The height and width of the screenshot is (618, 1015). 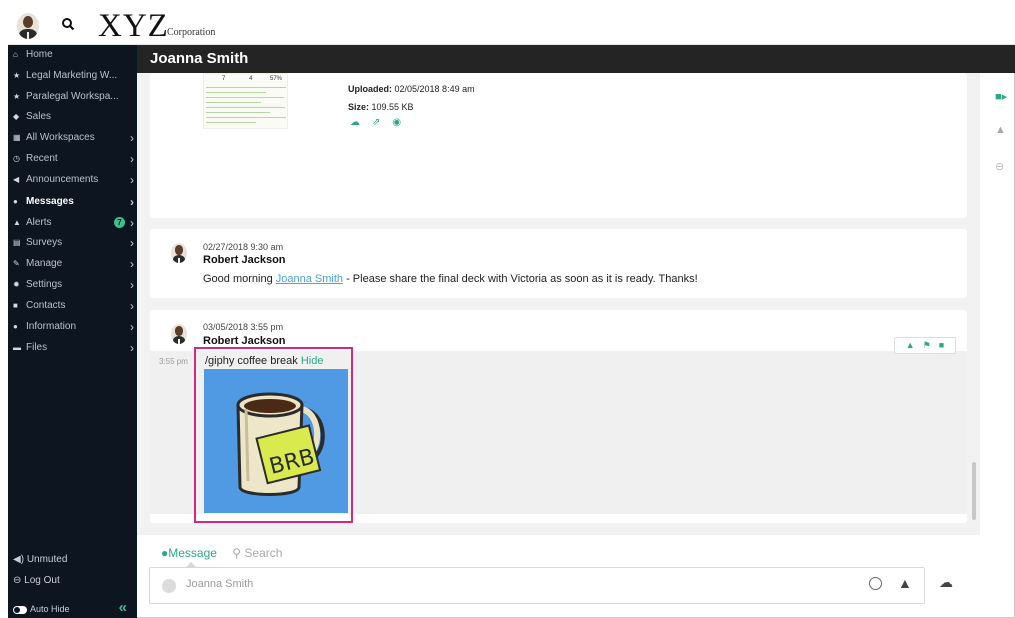 What do you see at coordinates (123, 607) in the screenshot?
I see `collapse-sidebar-icon: «` at bounding box center [123, 607].